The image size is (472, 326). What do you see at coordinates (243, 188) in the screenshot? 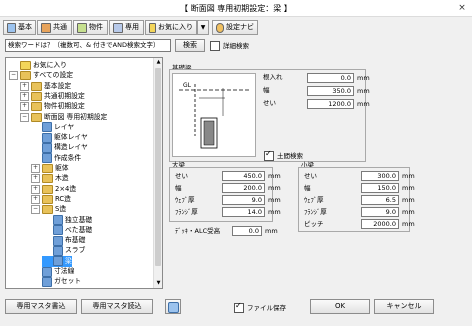
I see `obari-value-input: 200.0` at bounding box center [243, 188].